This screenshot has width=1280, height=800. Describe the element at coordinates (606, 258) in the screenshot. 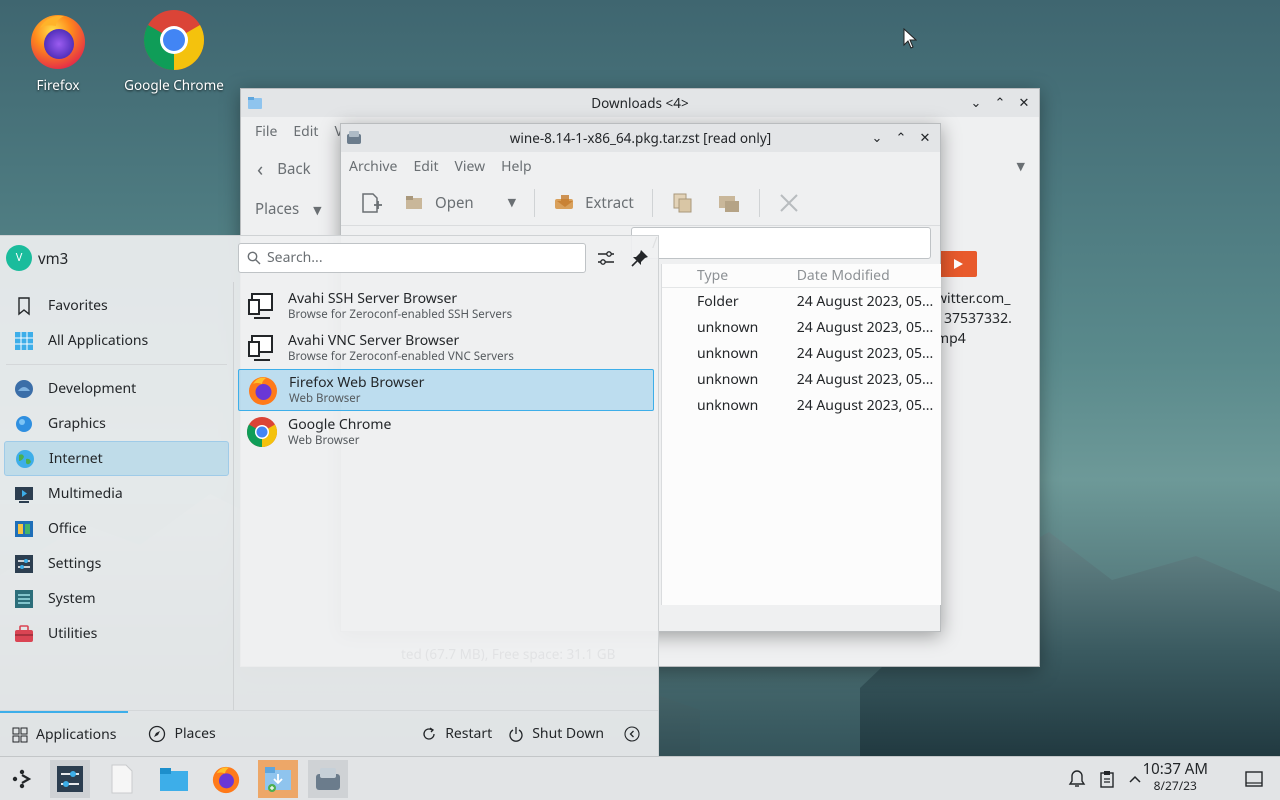

I see `configure-icon` at that location.